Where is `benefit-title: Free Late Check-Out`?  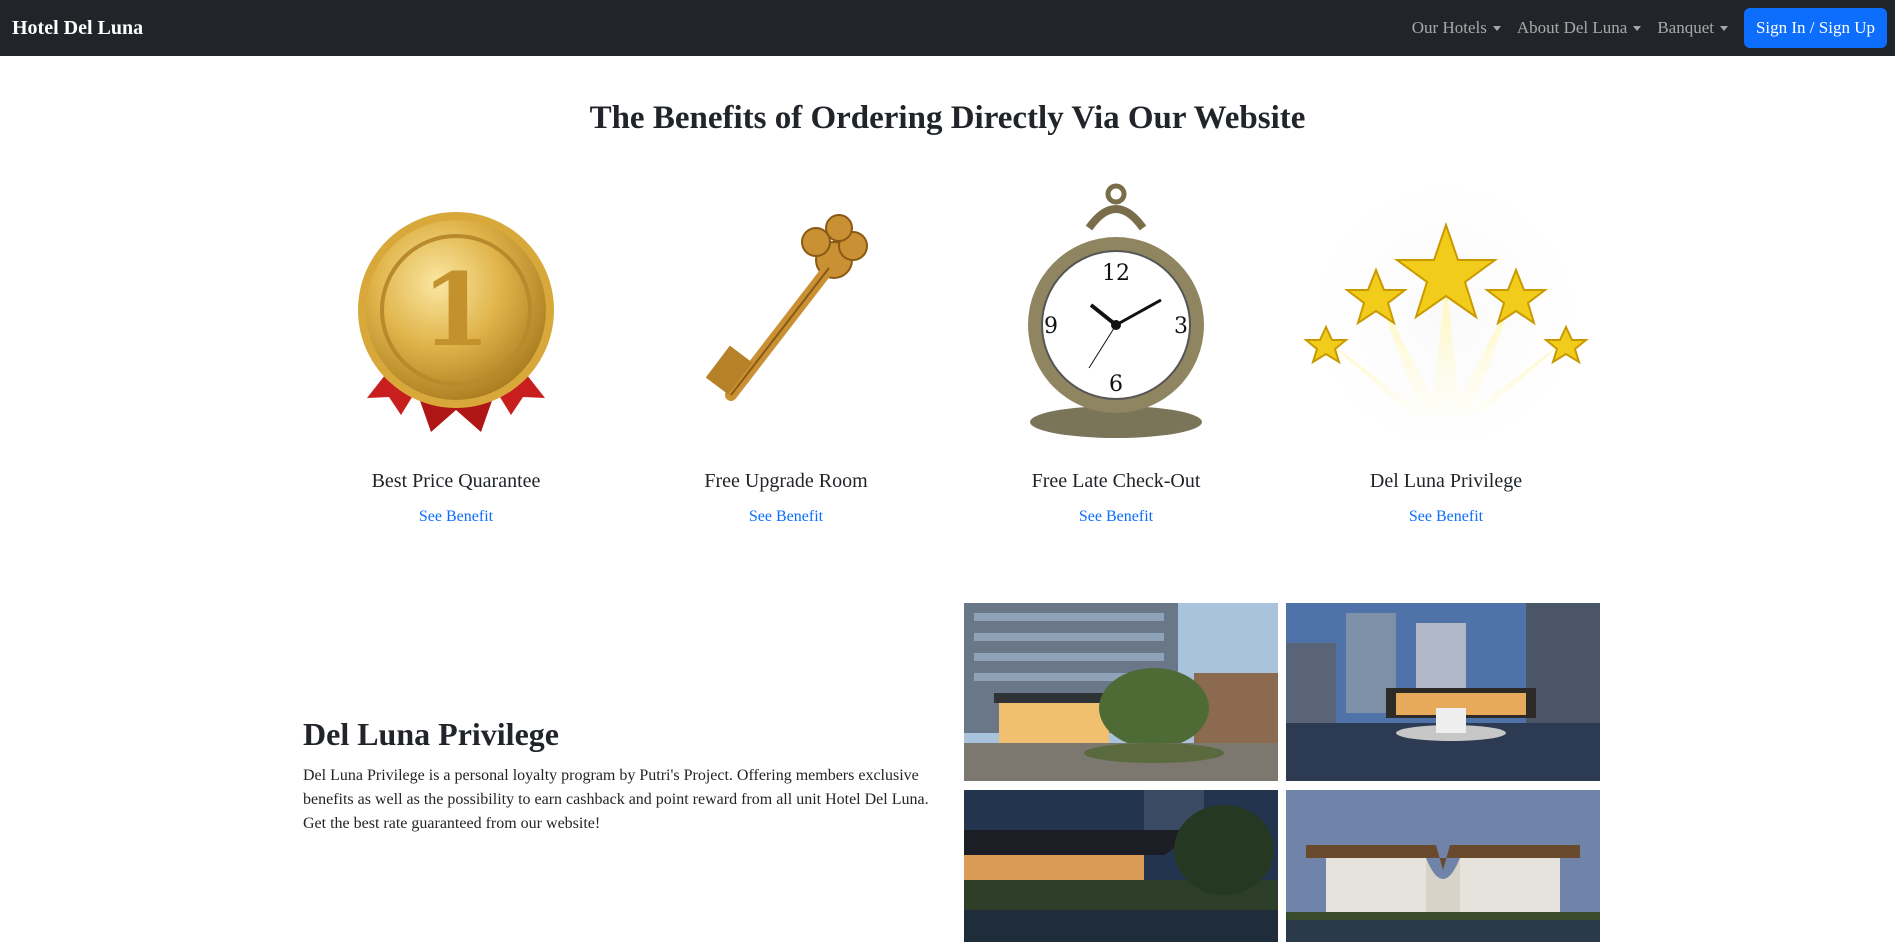
benefit-title: Free Late Check-Out is located at coordinates (1116, 481).